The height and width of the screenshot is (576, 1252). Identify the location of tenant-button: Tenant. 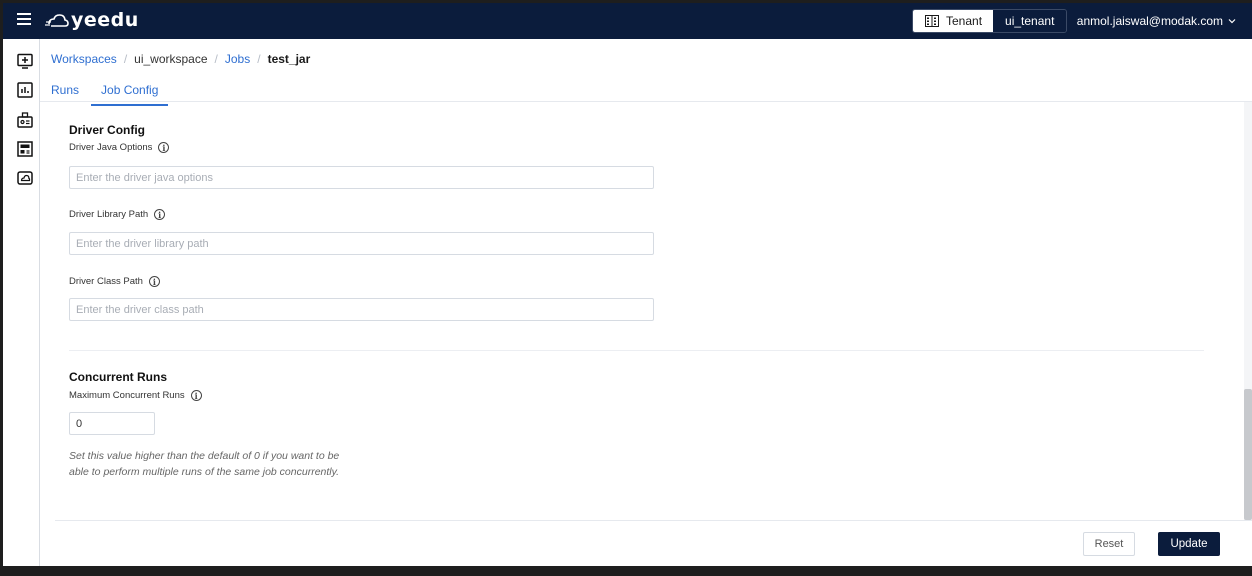
(953, 21).